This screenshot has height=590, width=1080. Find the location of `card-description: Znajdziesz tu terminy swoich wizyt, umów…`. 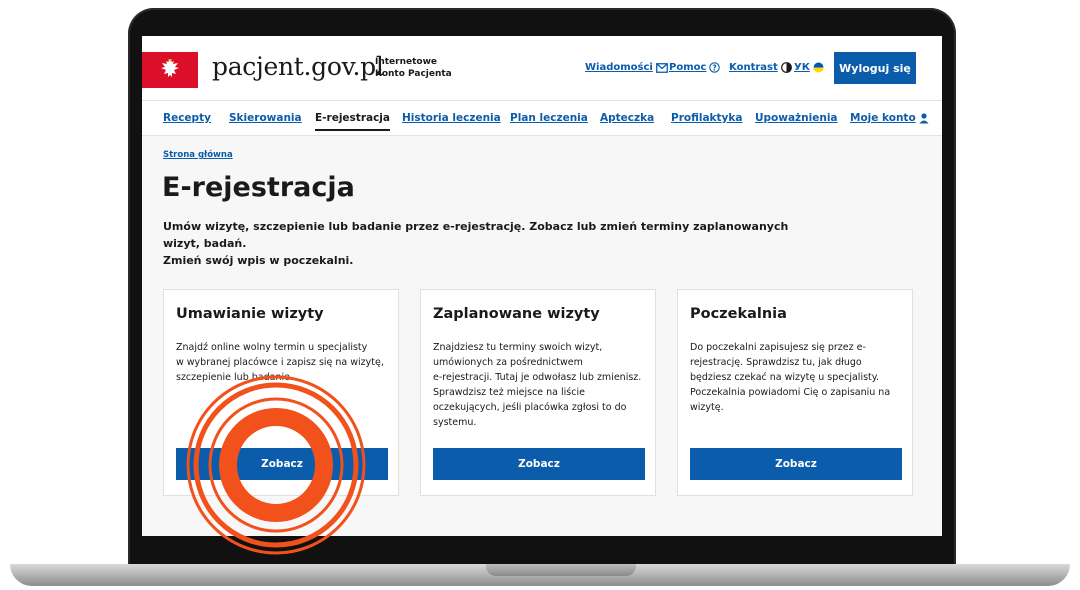

card-description: Znajdziesz tu terminy swoich wizyt, umów… is located at coordinates (540, 385).